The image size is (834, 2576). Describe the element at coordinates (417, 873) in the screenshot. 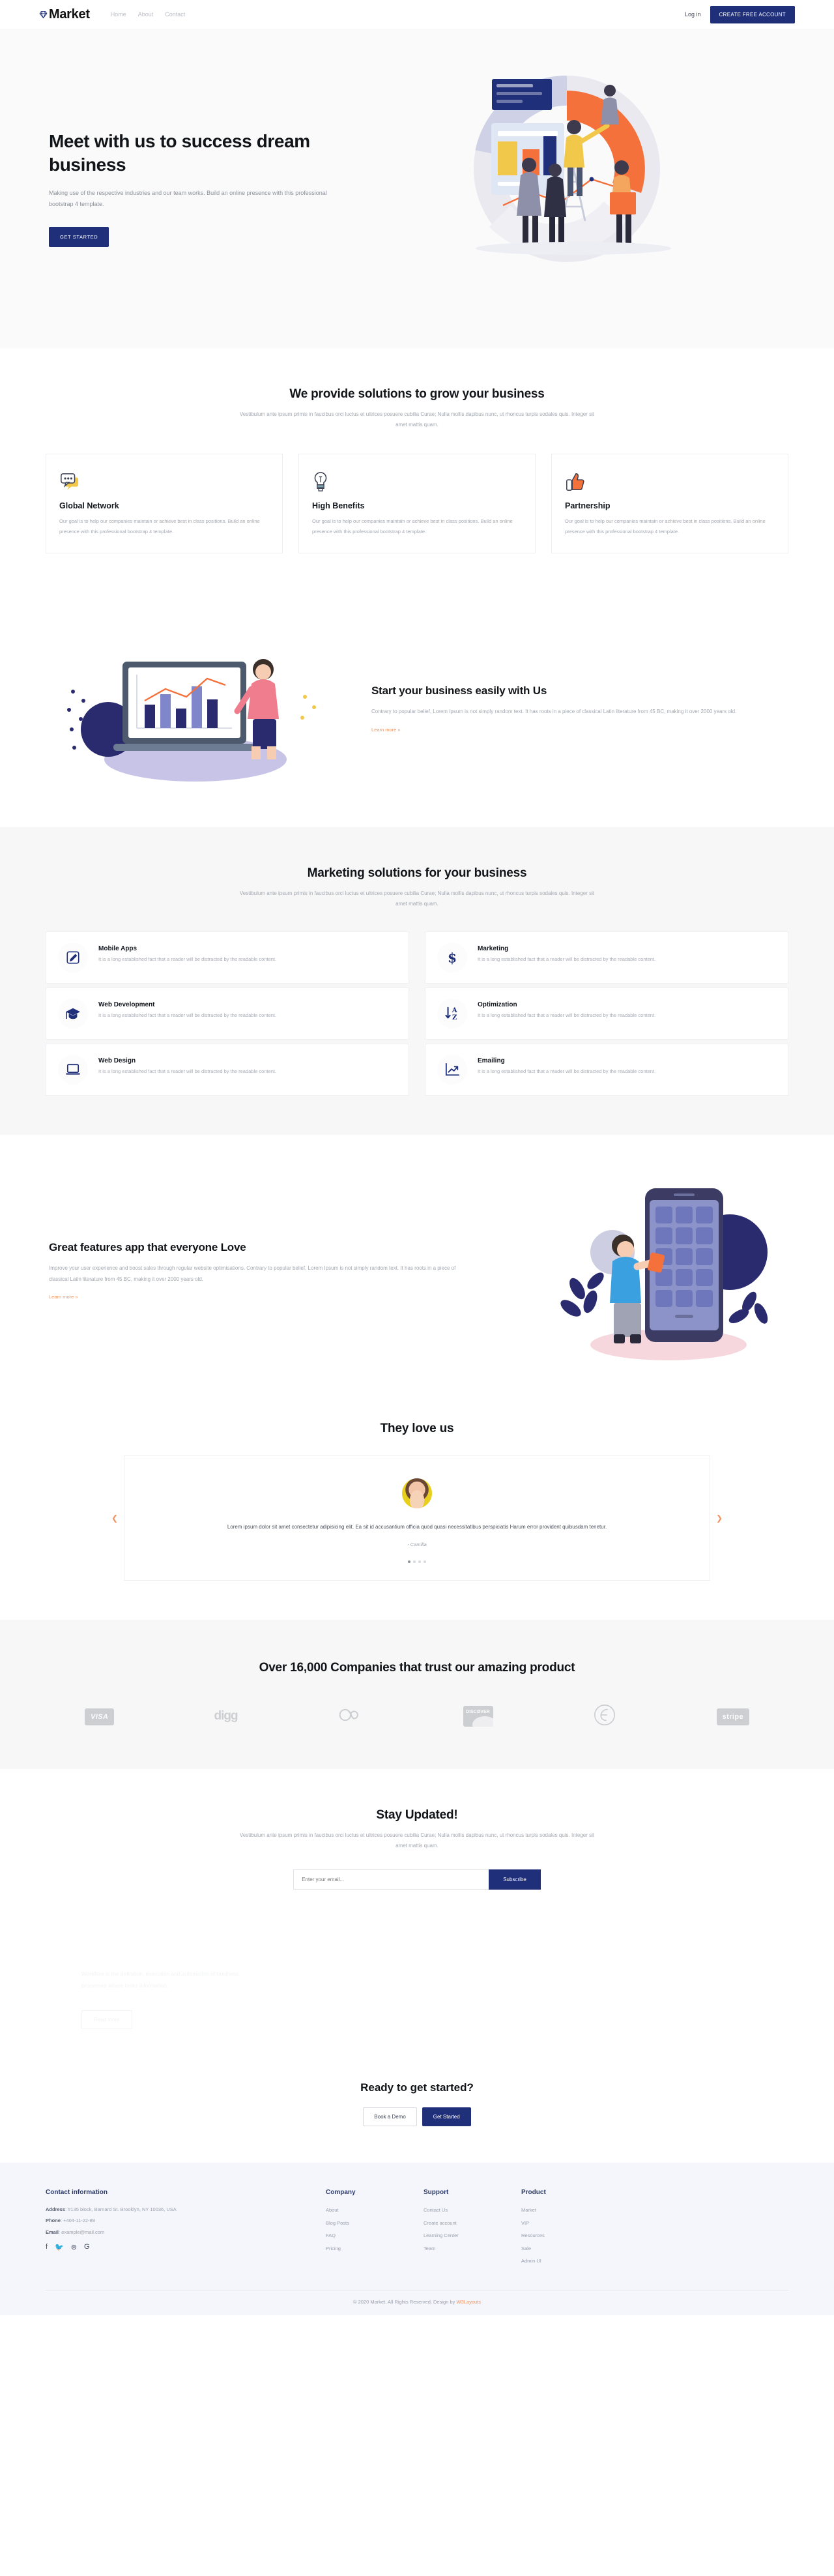

I see `marketing-title: Marketing solutions for your business` at that location.